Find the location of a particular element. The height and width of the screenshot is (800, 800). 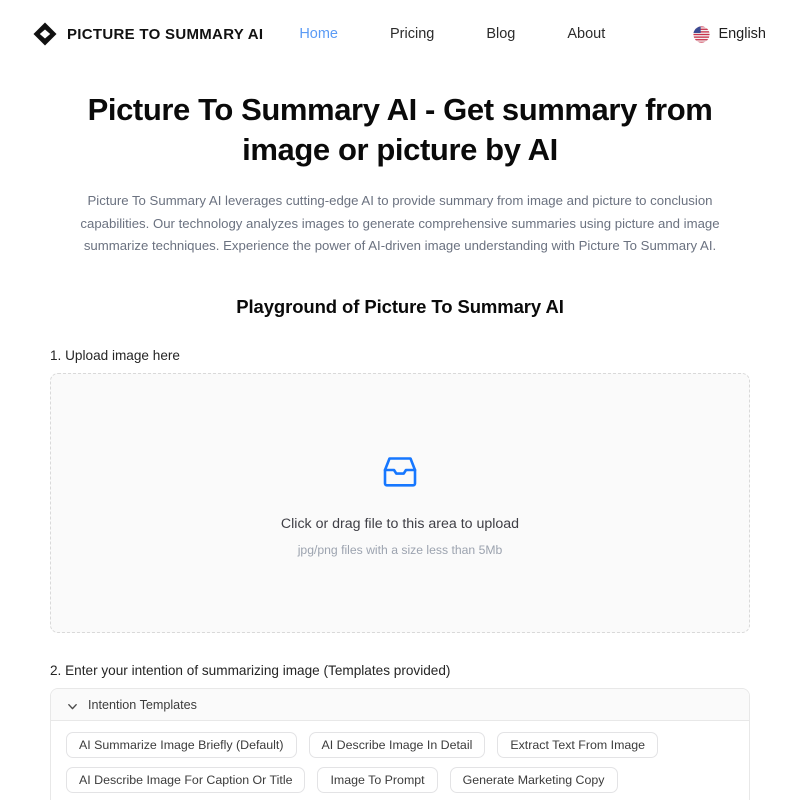

nav-item-blog: Blog is located at coordinates (500, 34).